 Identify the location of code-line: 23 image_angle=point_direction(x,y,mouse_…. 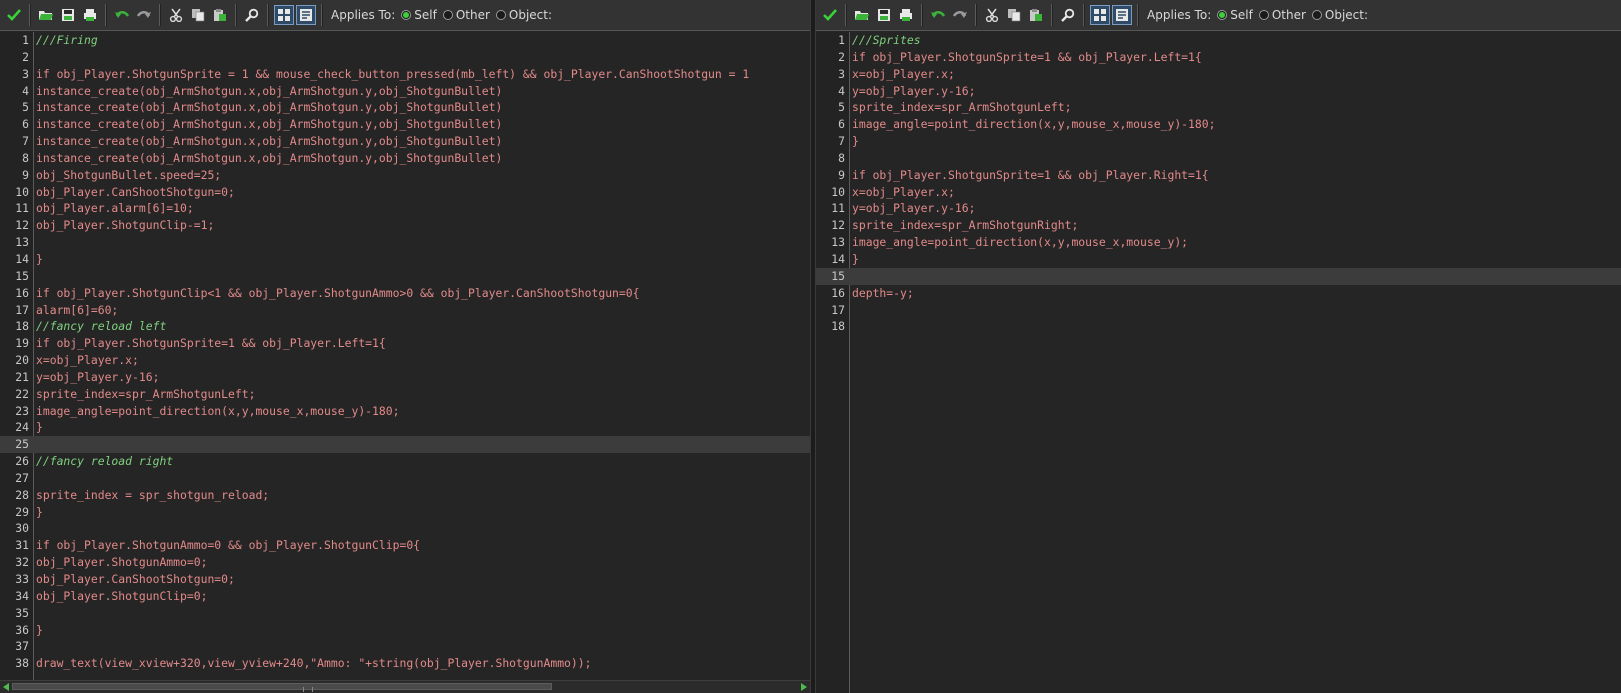
(405, 411).